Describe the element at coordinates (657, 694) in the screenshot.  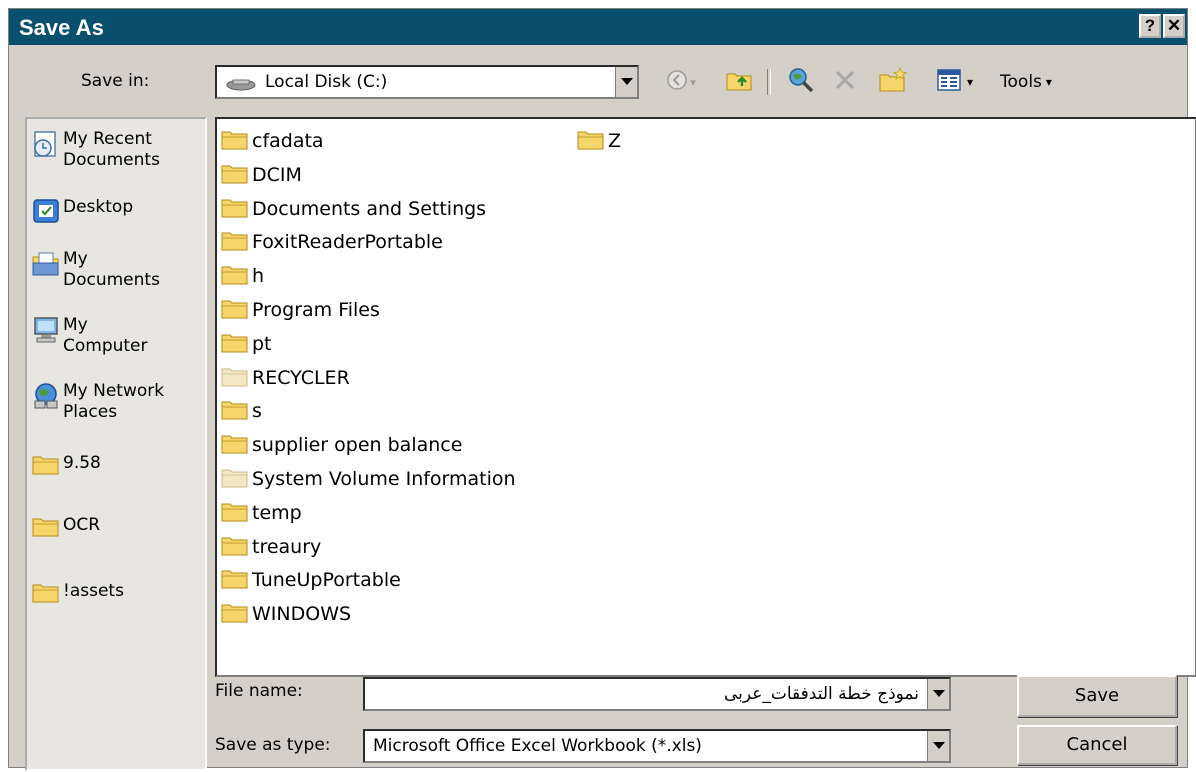
I see `file-name-field: نموذج خطة التدفقات_عربى` at that location.